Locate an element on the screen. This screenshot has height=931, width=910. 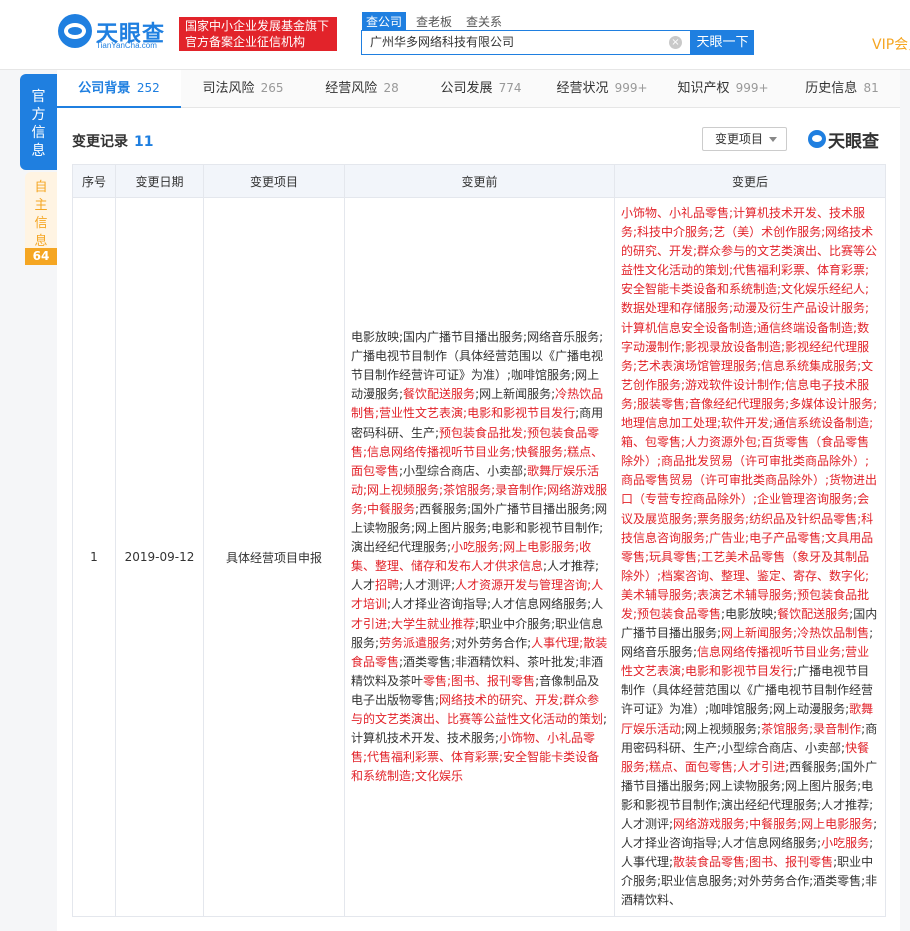
filter-label: 变更项目 is located at coordinates (739, 139).